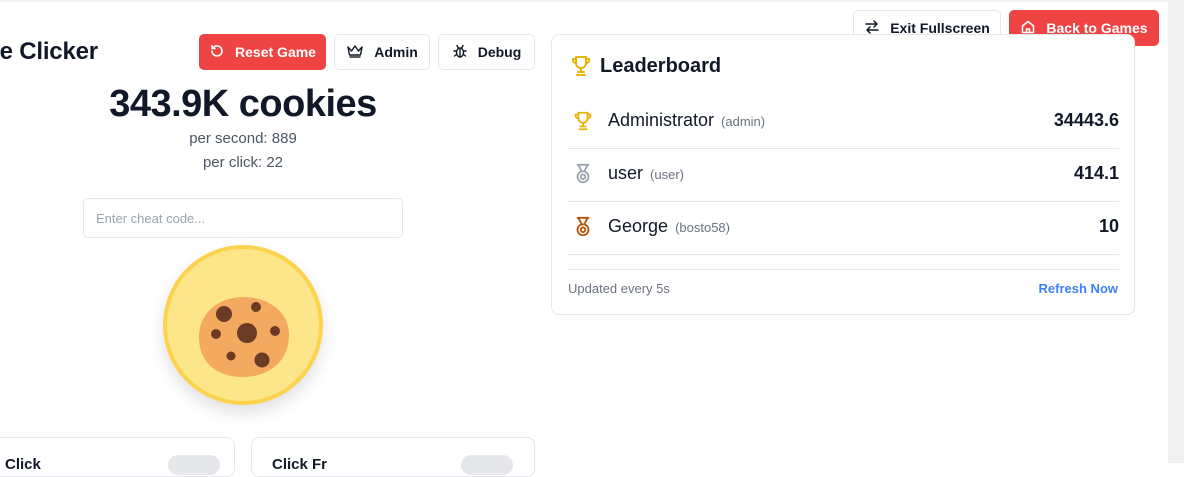 The height and width of the screenshot is (477, 1184). Describe the element at coordinates (23, 464) in the screenshot. I see `upgrade-name: Click` at that location.